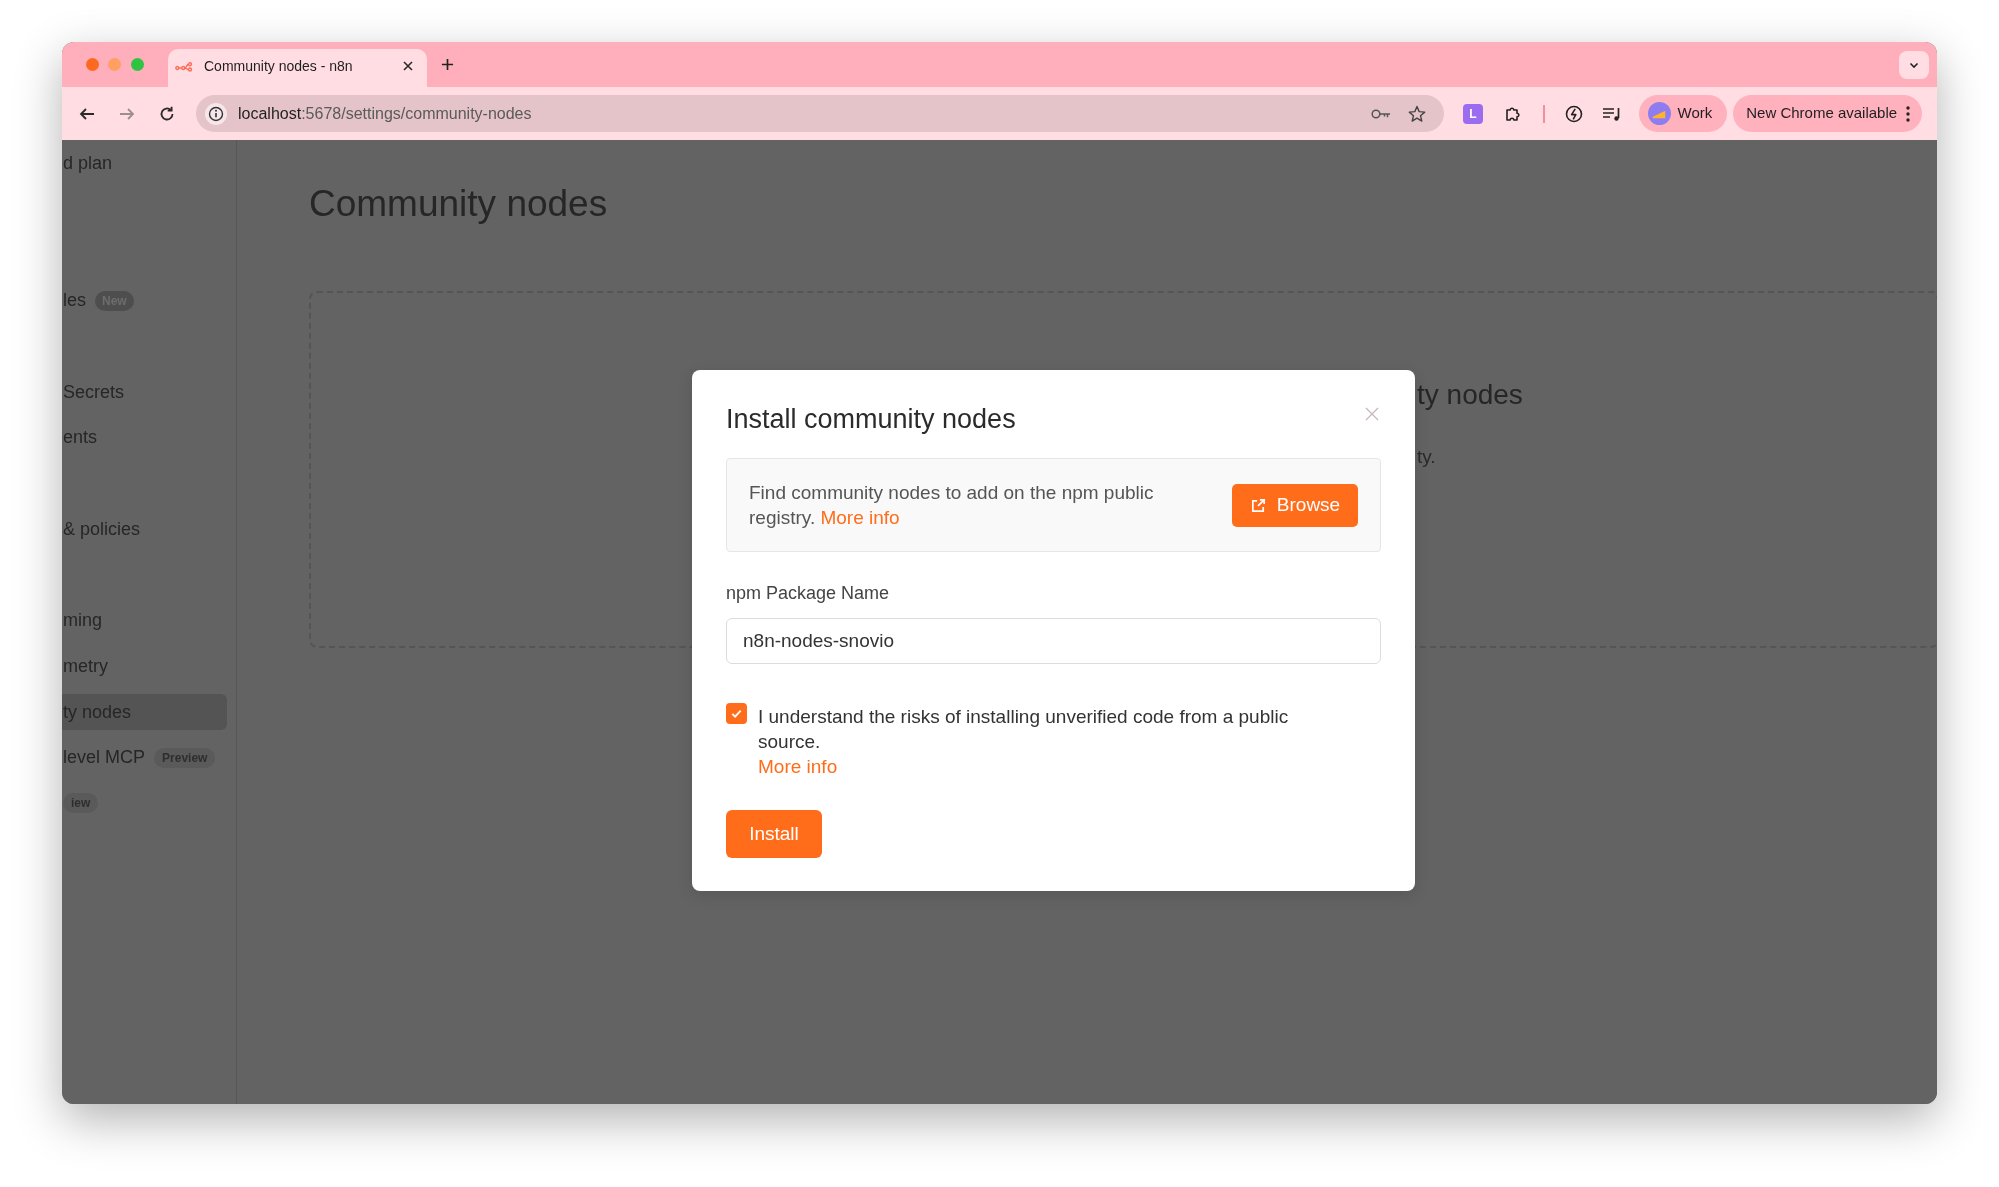 This screenshot has width=1999, height=1187. What do you see at coordinates (1573, 113) in the screenshot?
I see `bolt-circle-icon` at bounding box center [1573, 113].